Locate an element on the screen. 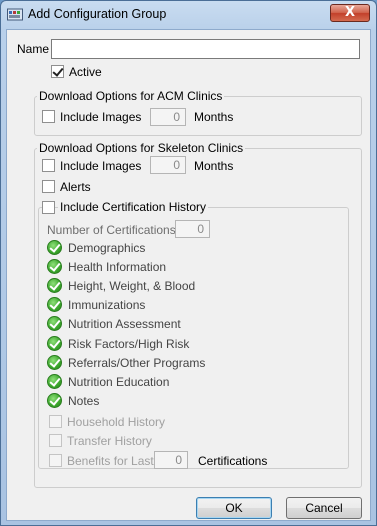  household-history-label: Household History is located at coordinates (116, 422).